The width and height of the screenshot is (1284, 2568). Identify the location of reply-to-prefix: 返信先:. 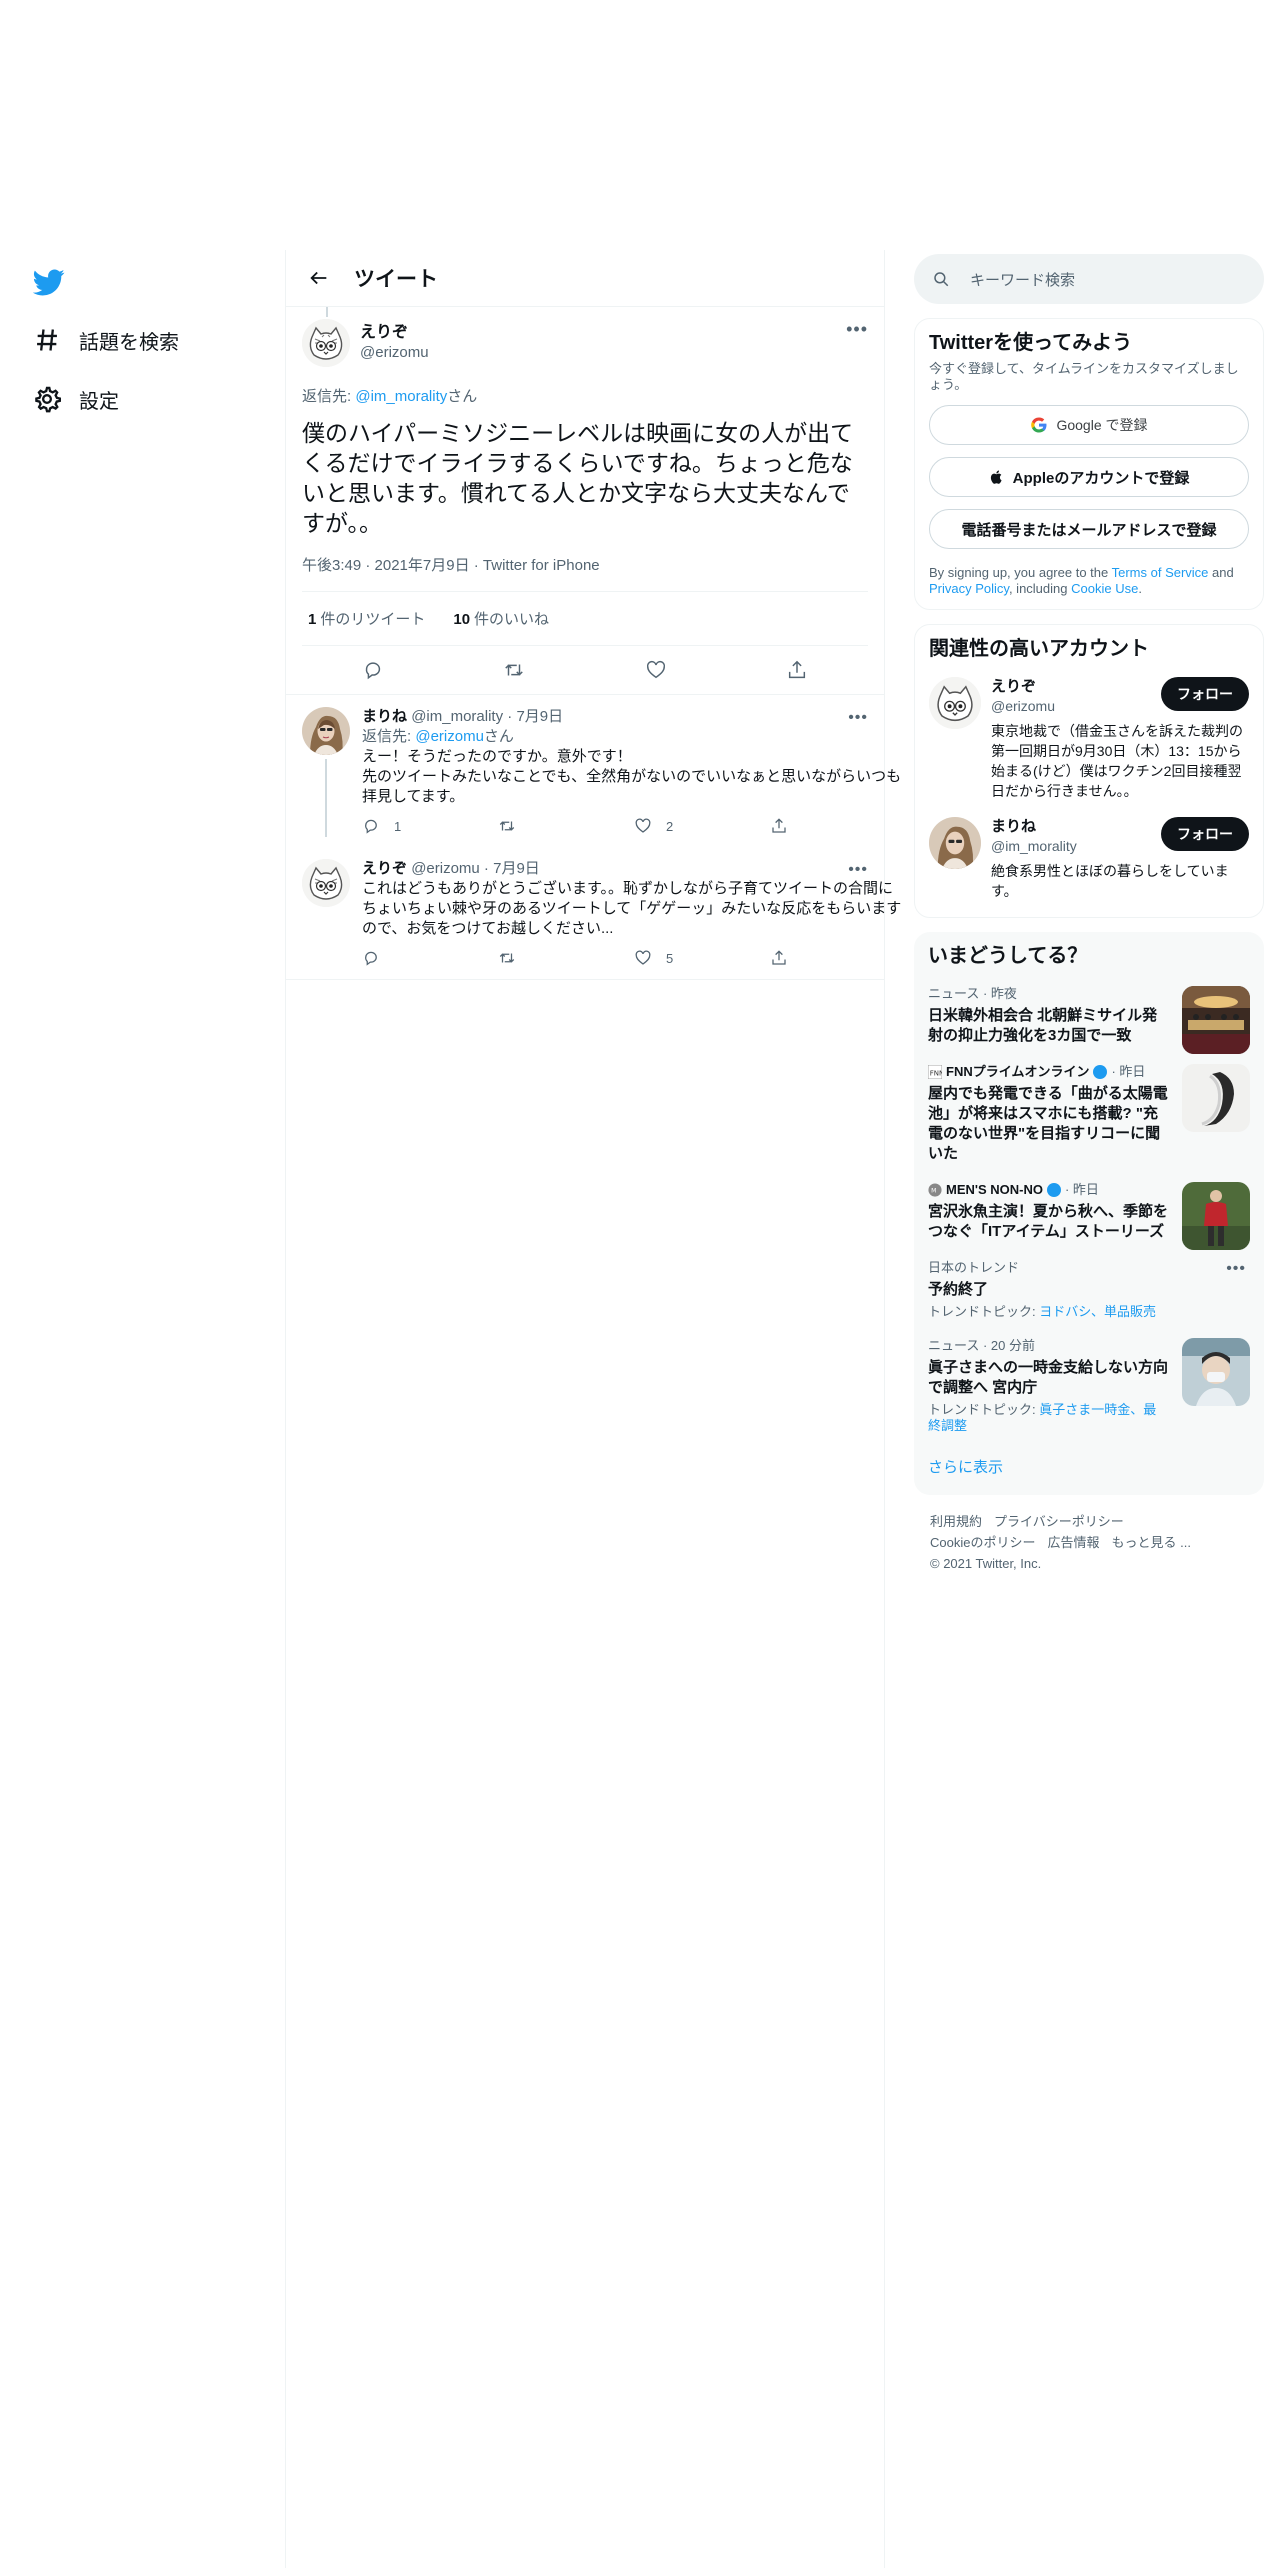
(389, 736).